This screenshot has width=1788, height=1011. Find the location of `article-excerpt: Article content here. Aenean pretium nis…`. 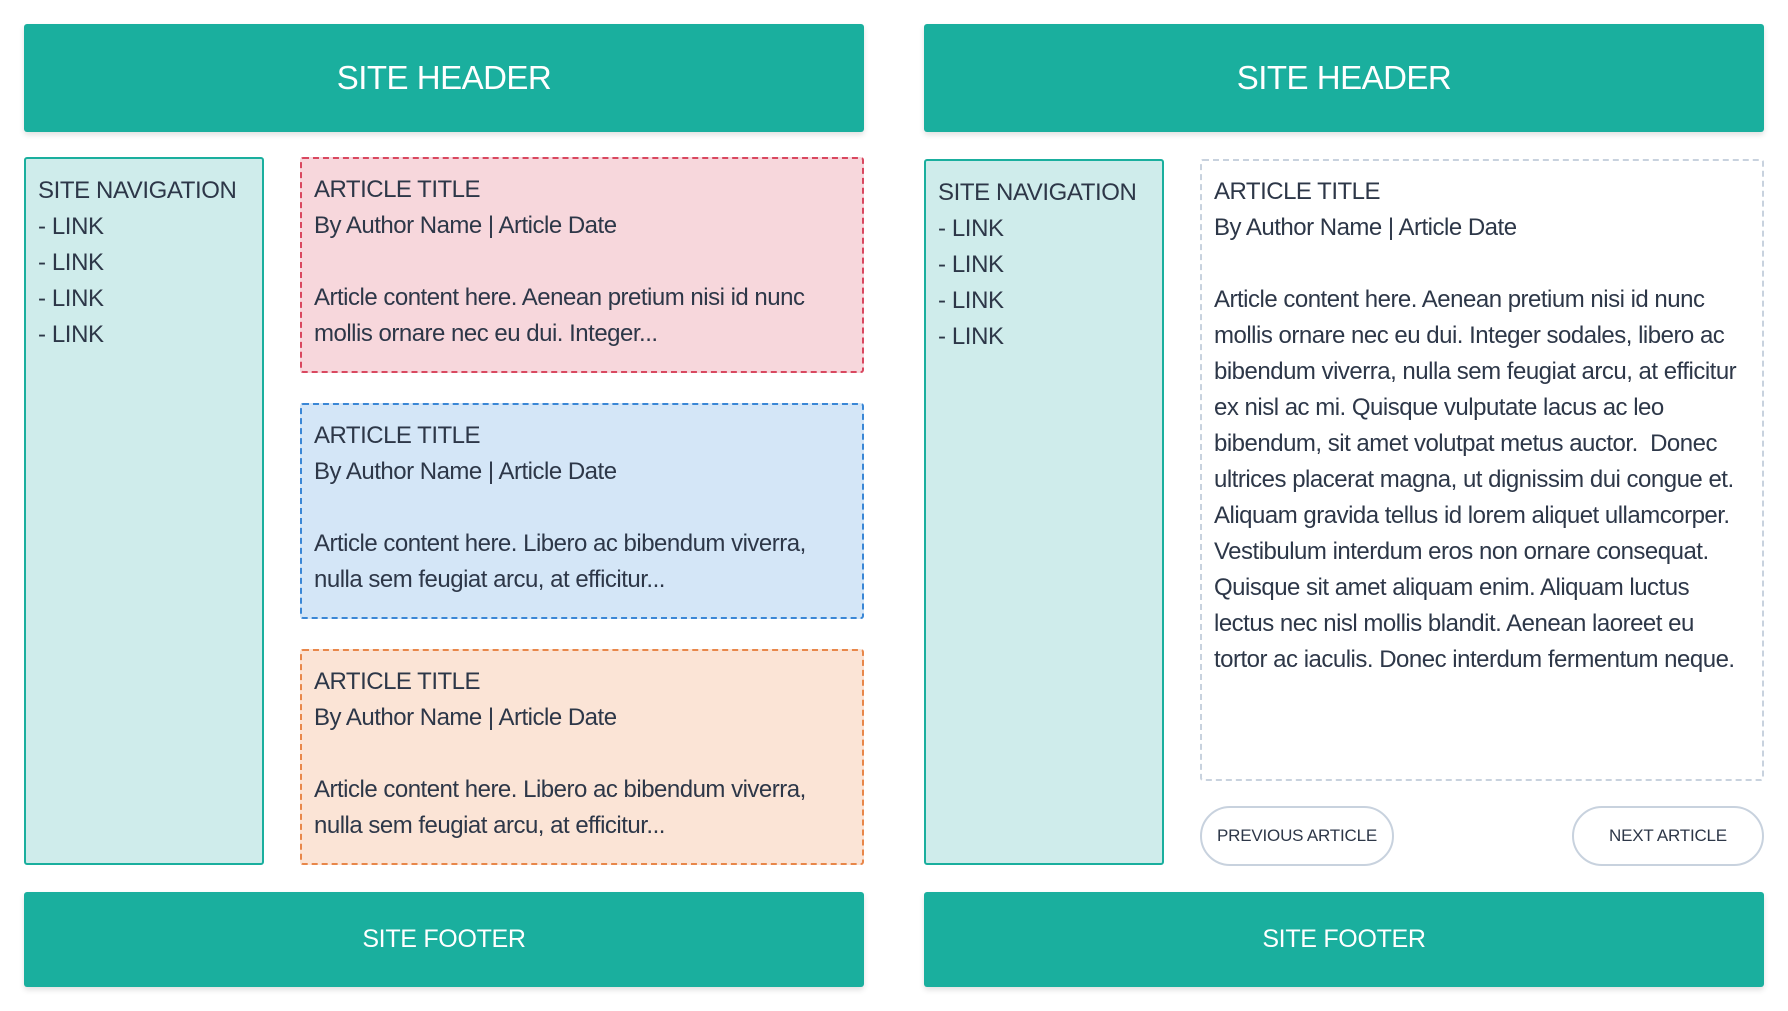

article-excerpt: Article content here. Aenean pretium nis… is located at coordinates (559, 315).